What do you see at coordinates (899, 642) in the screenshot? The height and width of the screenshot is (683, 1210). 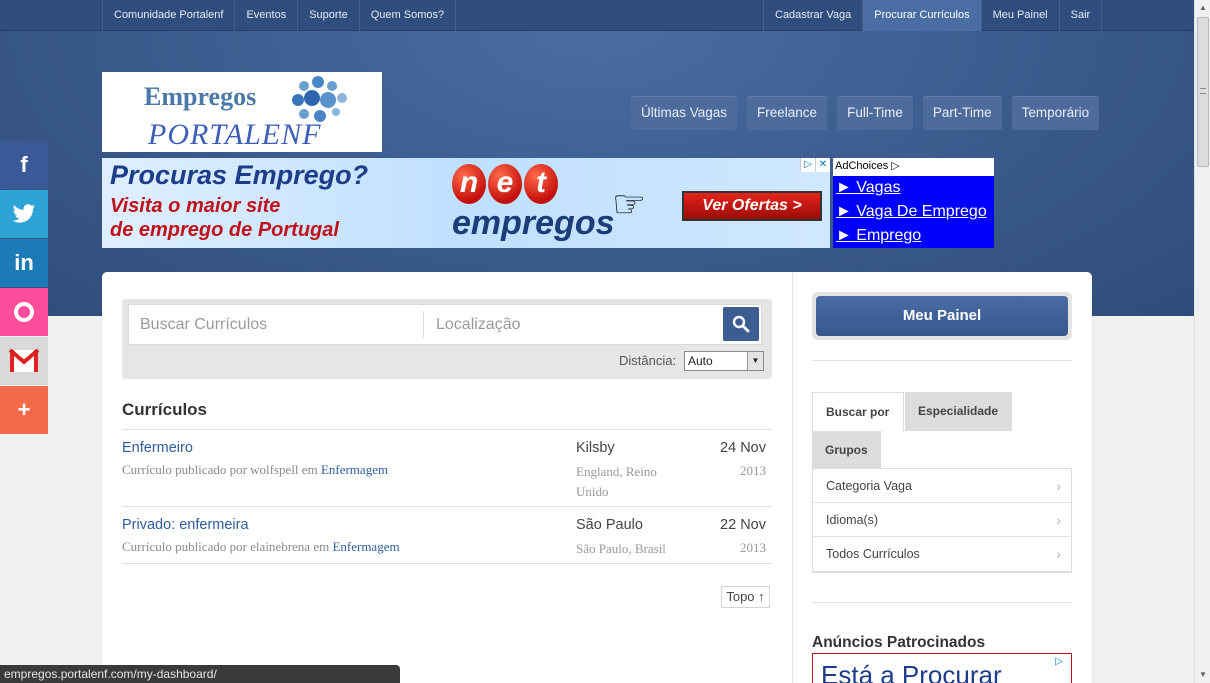 I see `sponsored-title: Anúncios Patrocinados` at bounding box center [899, 642].